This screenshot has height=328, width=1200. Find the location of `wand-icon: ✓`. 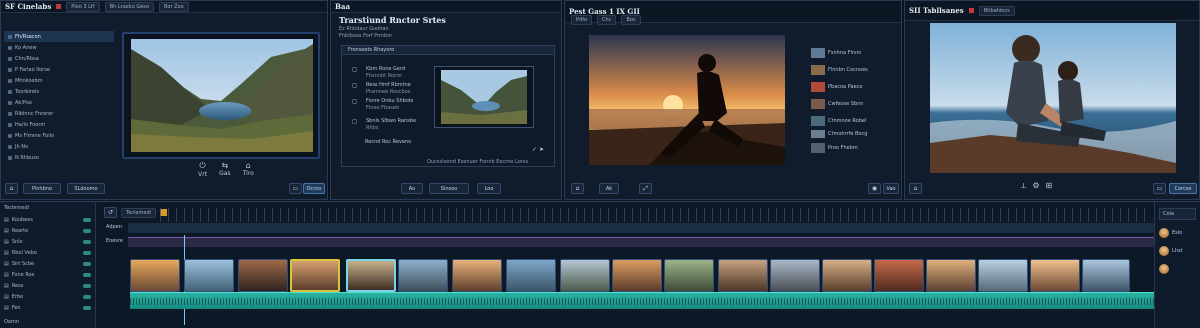

wand-icon: ✓ is located at coordinates (534, 149).